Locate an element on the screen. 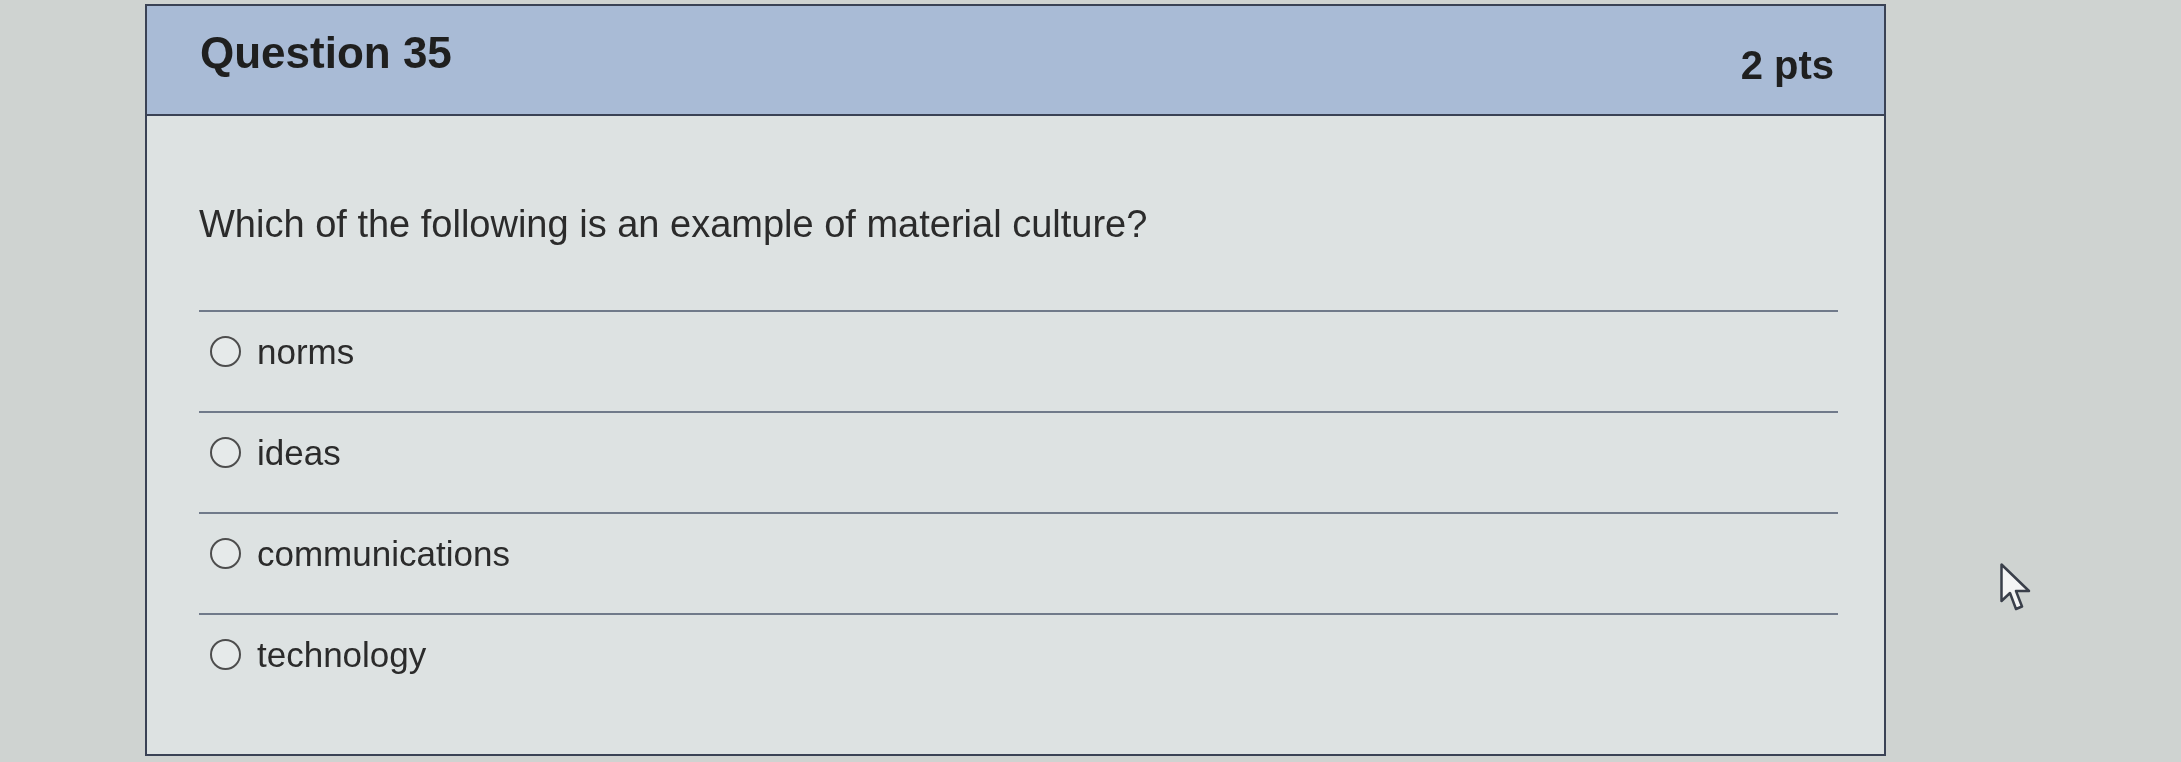  option-label: communications is located at coordinates (383, 553).